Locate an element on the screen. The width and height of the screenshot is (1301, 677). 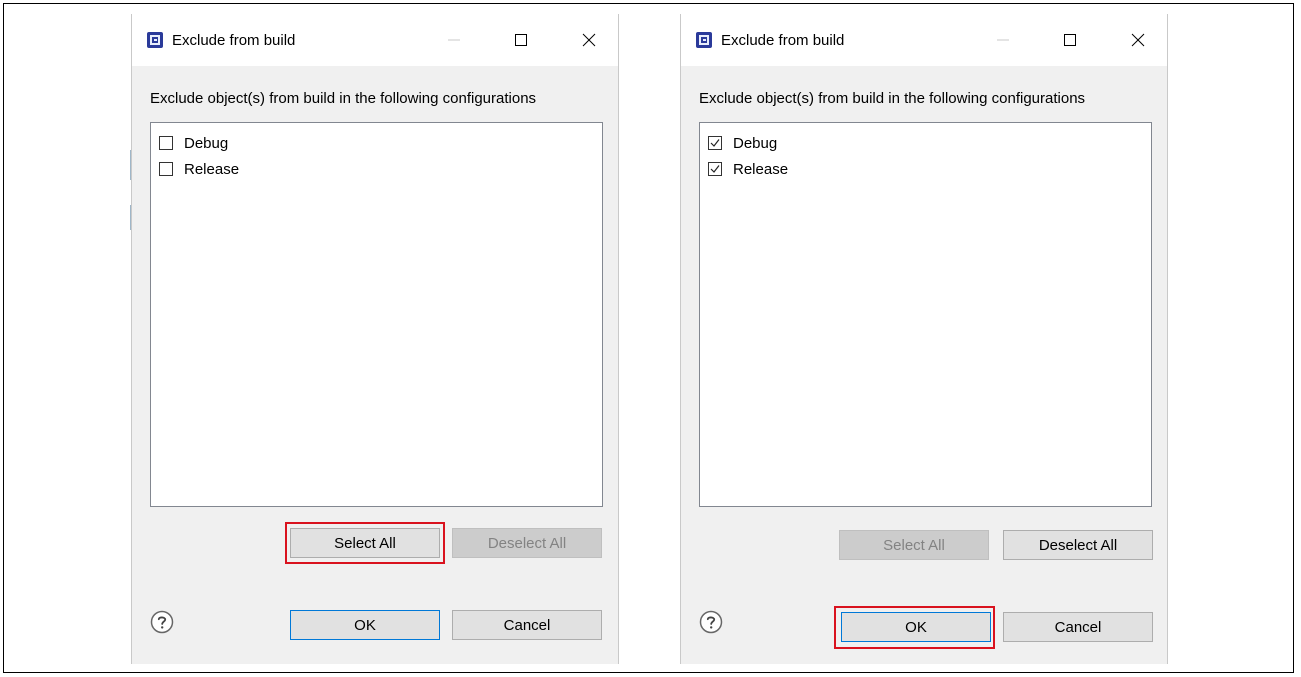
select-all-button: Select All is located at coordinates (914, 545).